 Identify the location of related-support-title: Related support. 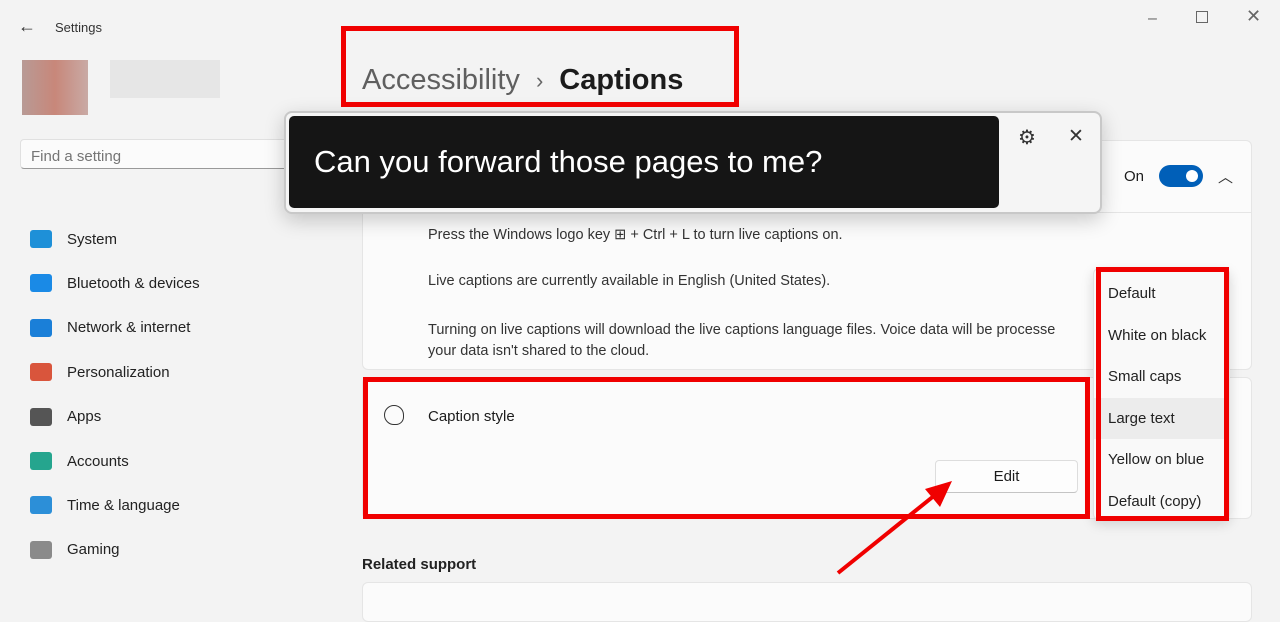
(419, 564).